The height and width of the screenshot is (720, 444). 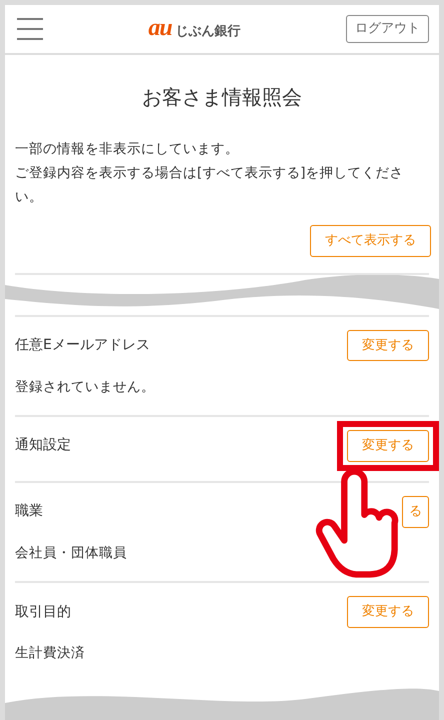 What do you see at coordinates (370, 240) in the screenshot?
I see `show-all-button: すべて表示する` at bounding box center [370, 240].